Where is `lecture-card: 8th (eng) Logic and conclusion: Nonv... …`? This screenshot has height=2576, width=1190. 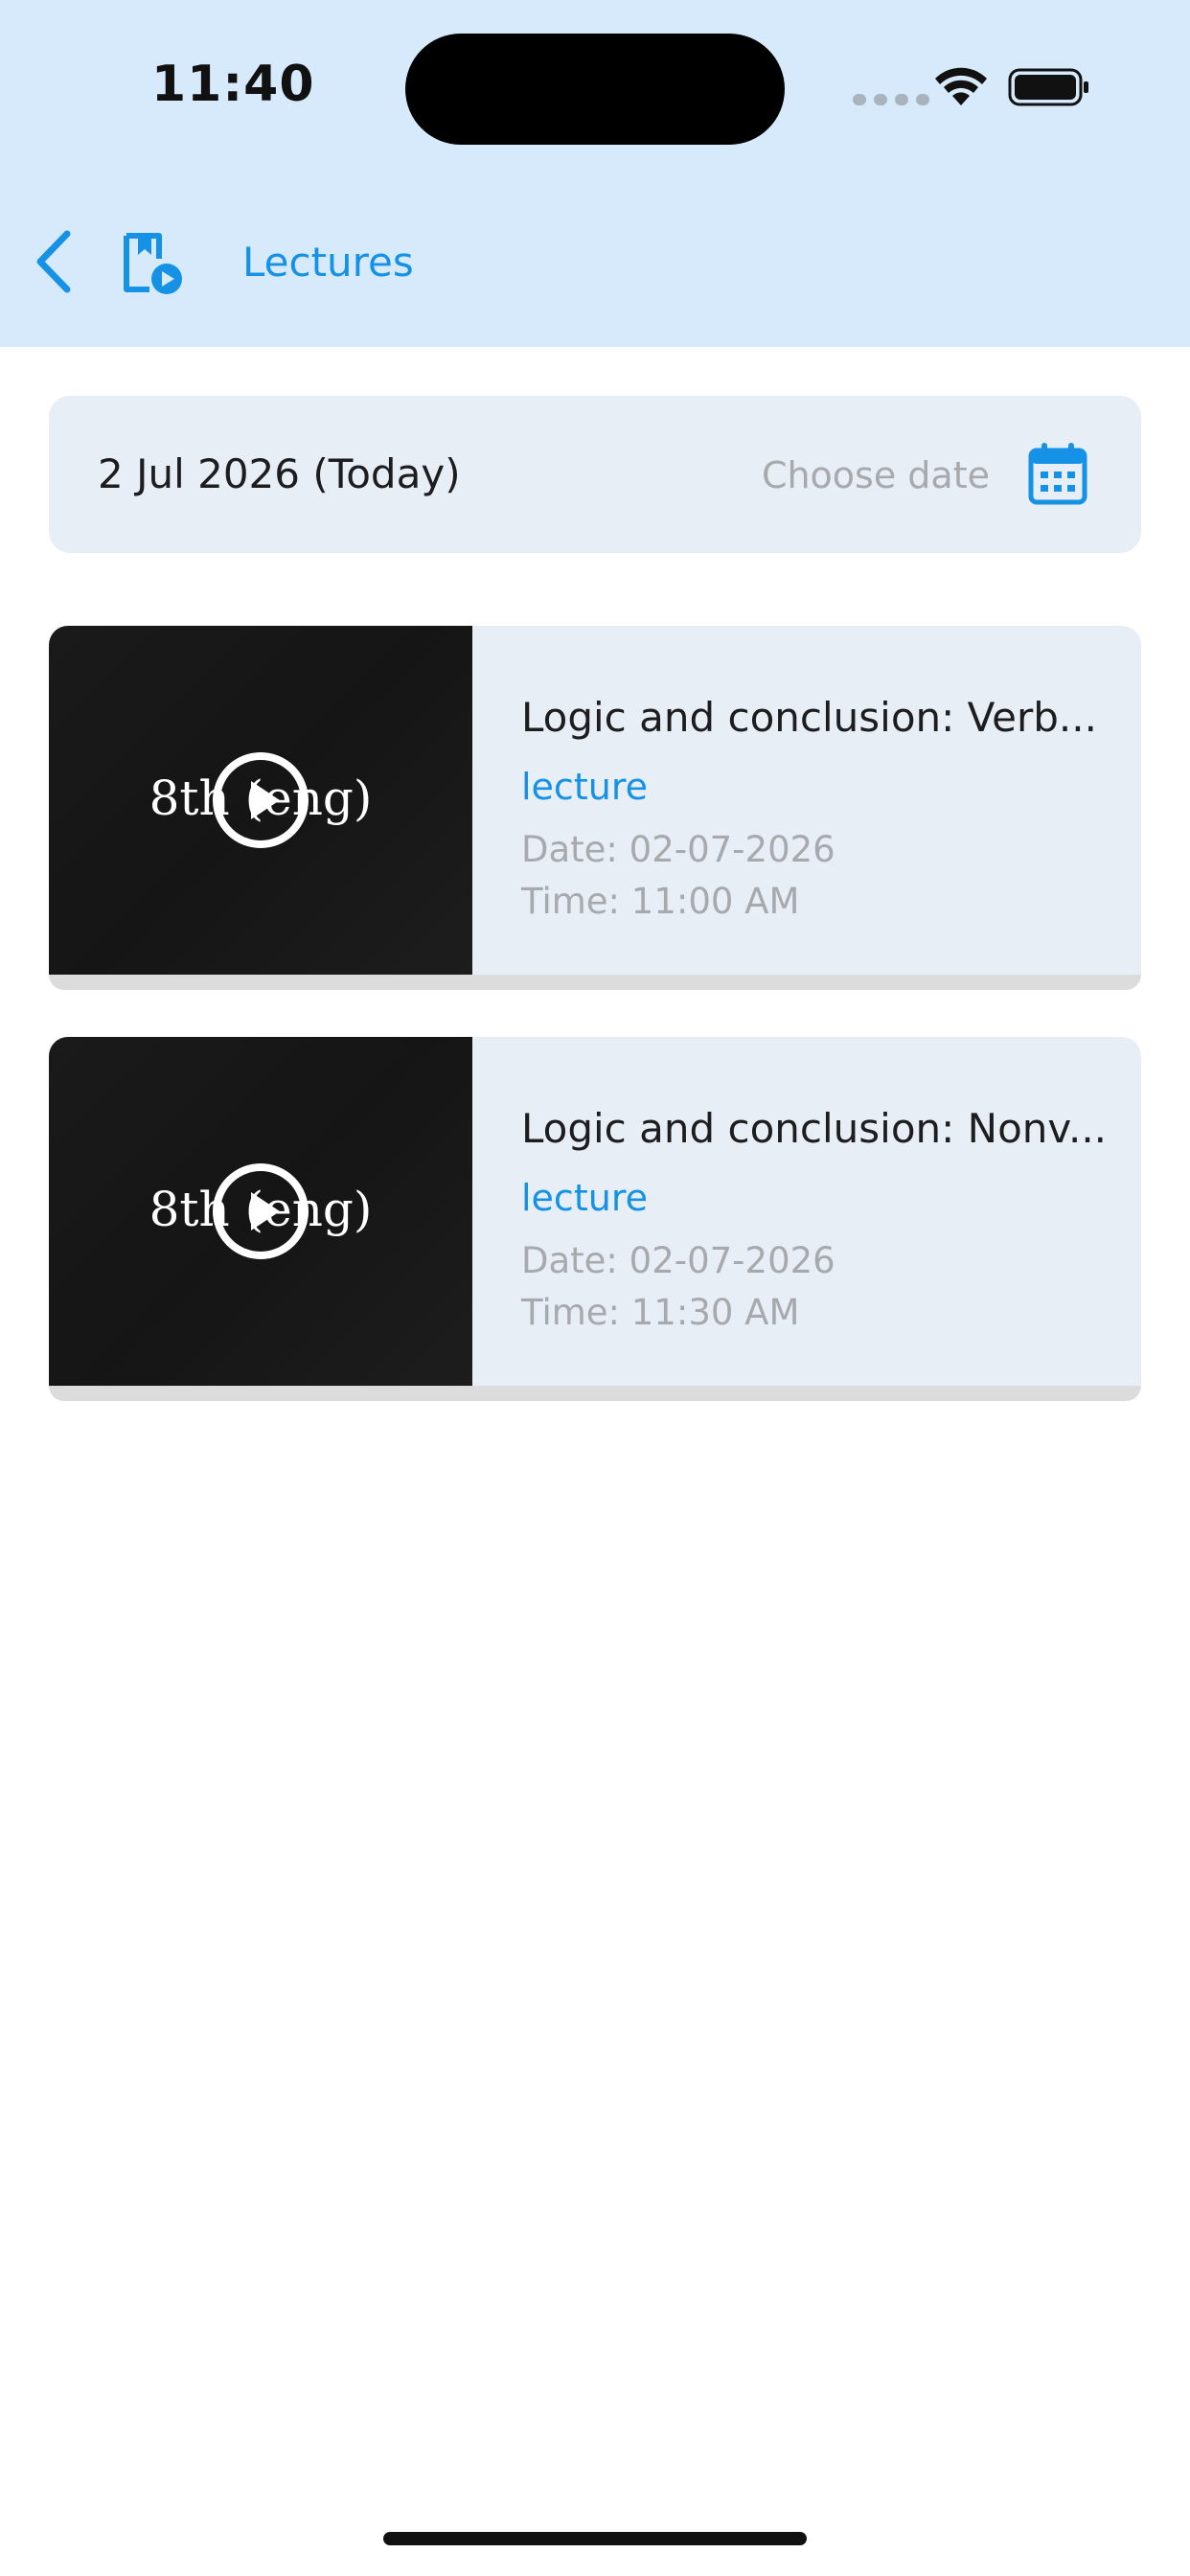 lecture-card: 8th (eng) Logic and conclusion: Nonv... … is located at coordinates (595, 1219).